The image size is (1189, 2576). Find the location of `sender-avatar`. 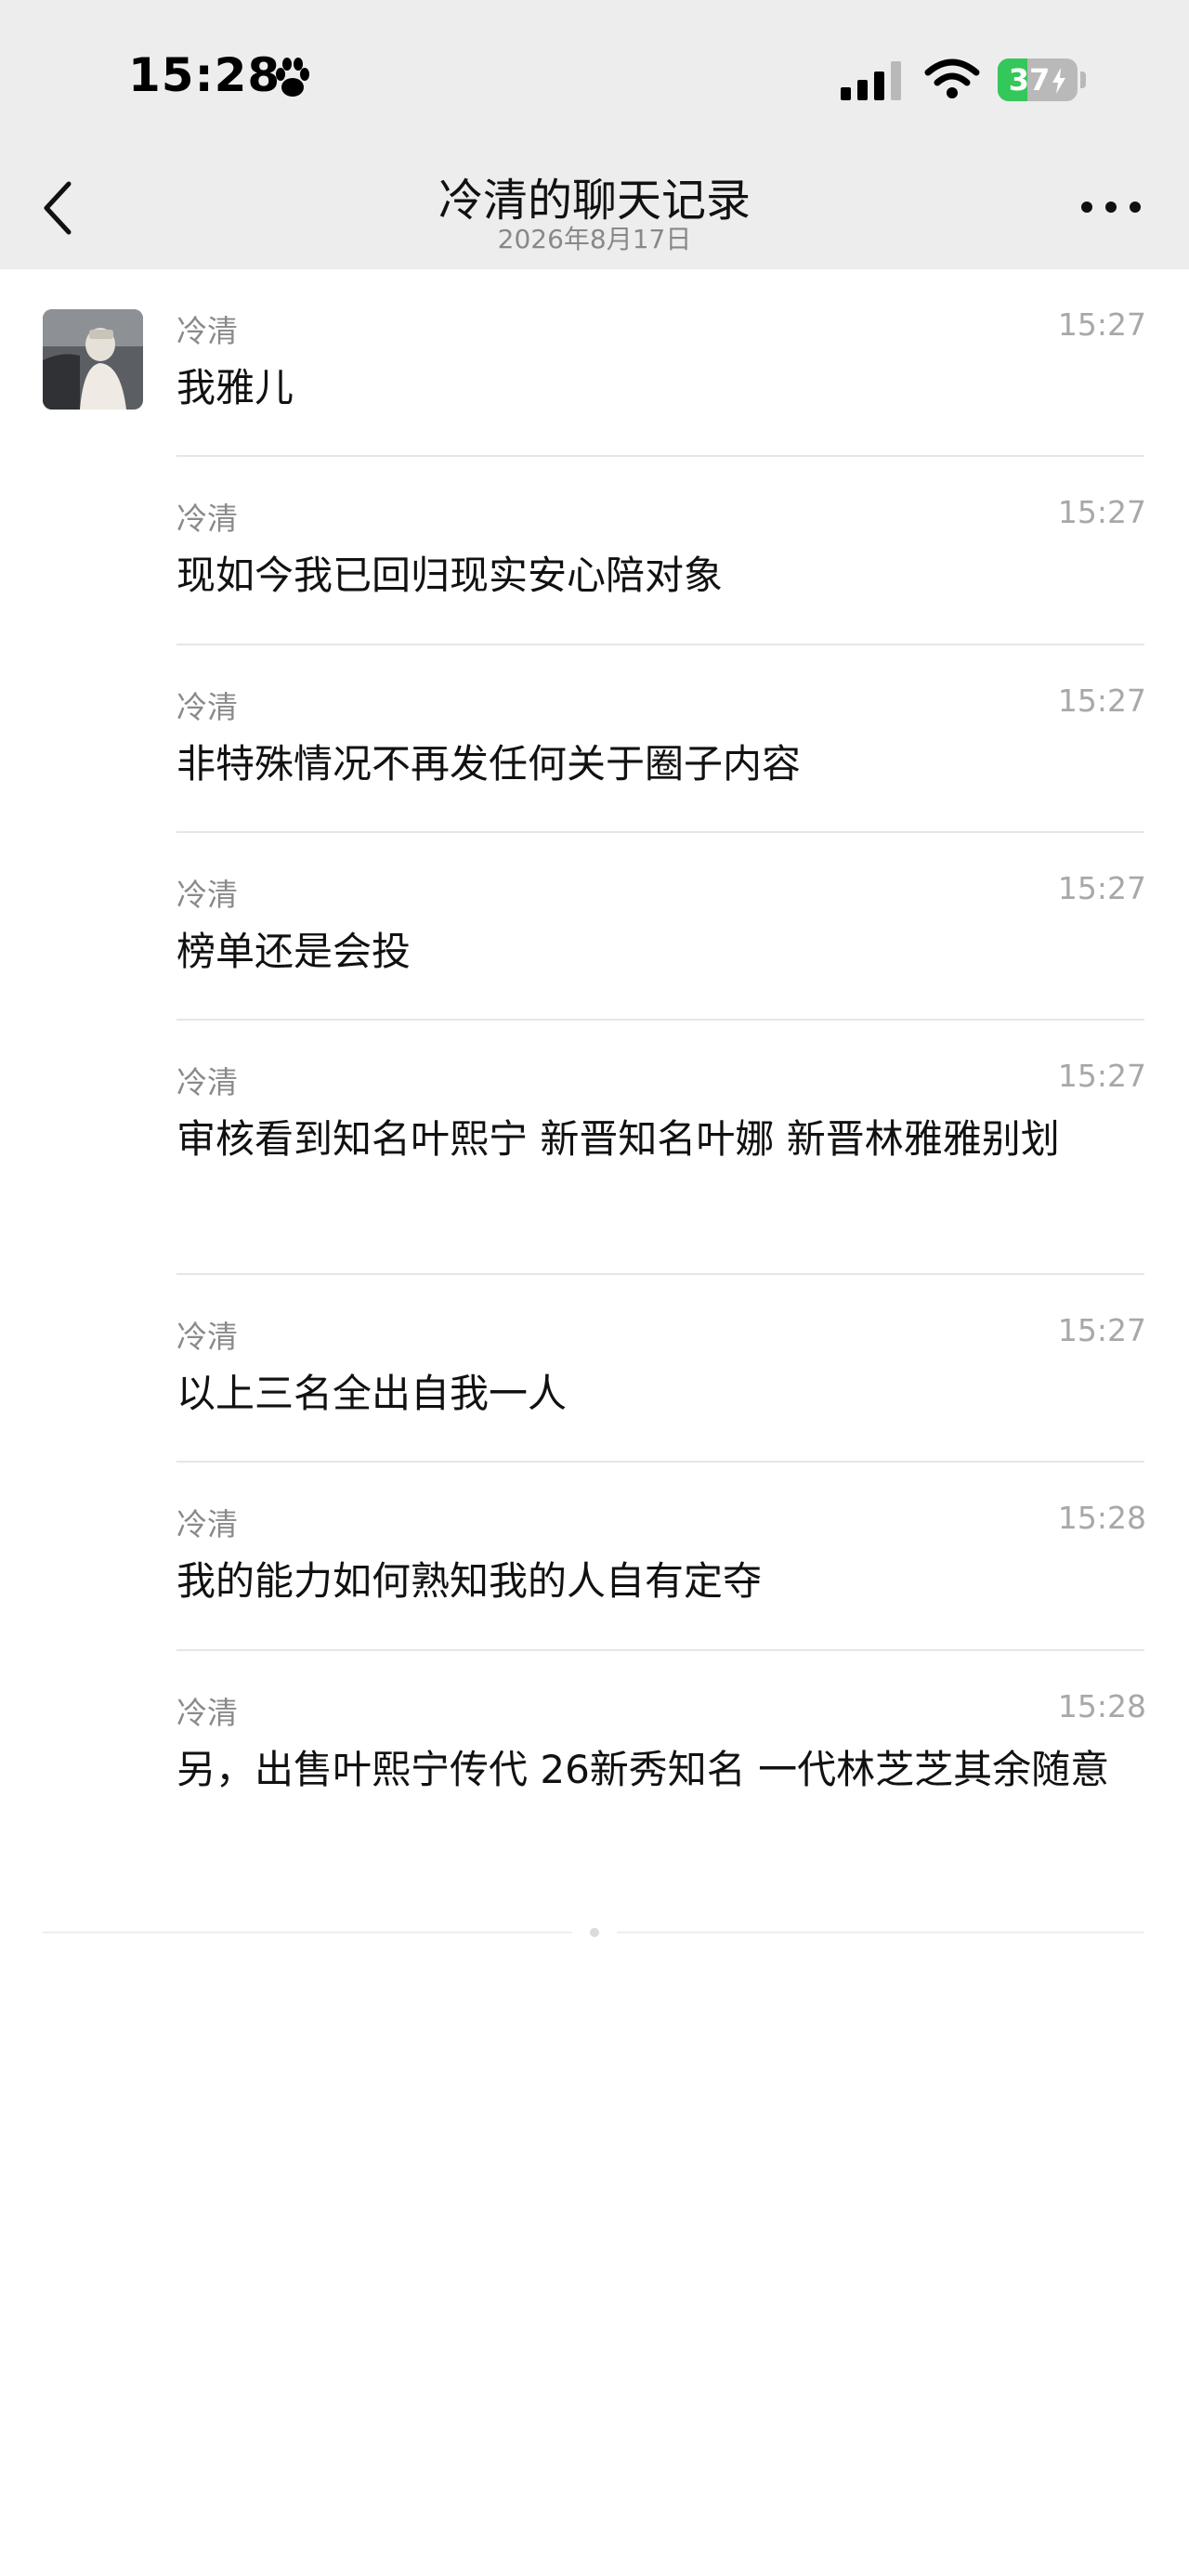

sender-avatar is located at coordinates (93, 359).